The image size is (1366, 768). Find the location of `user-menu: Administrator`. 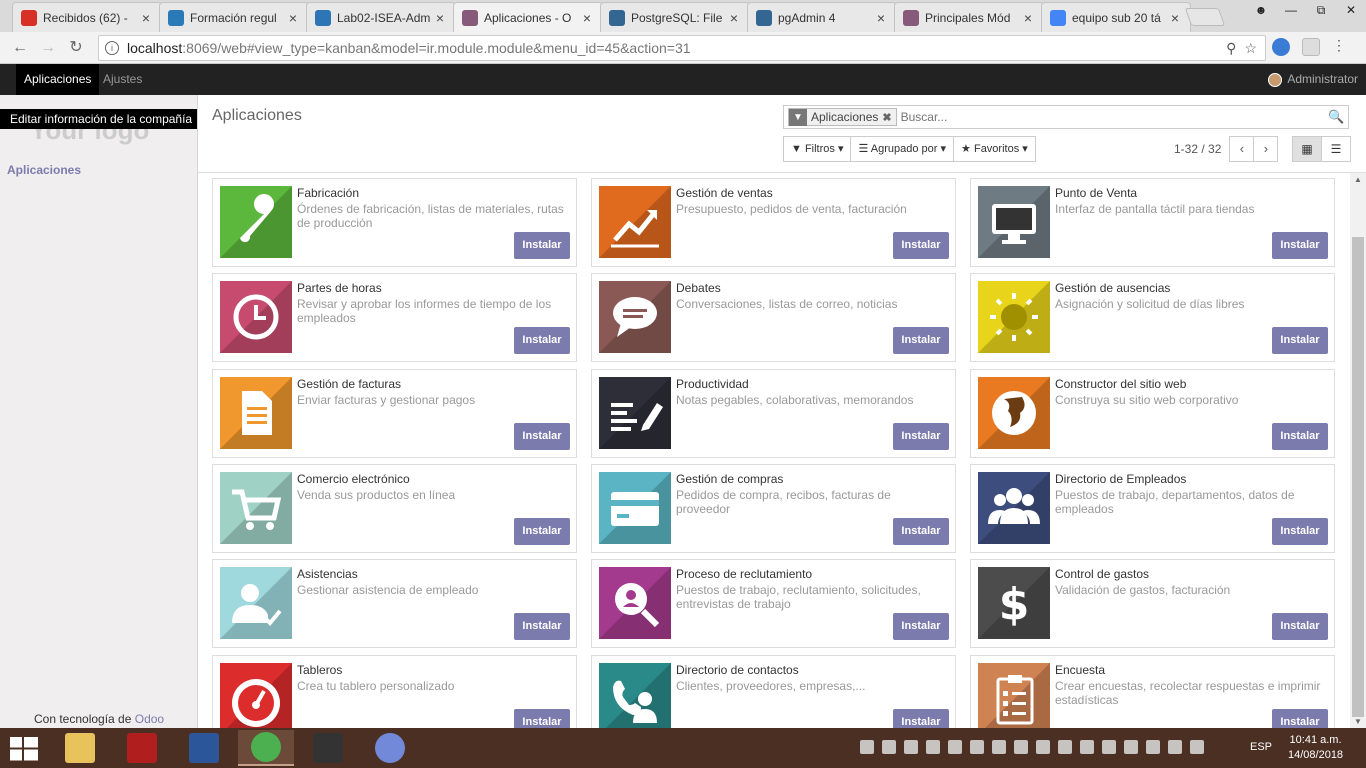

user-menu: Administrator is located at coordinates (1313, 79).